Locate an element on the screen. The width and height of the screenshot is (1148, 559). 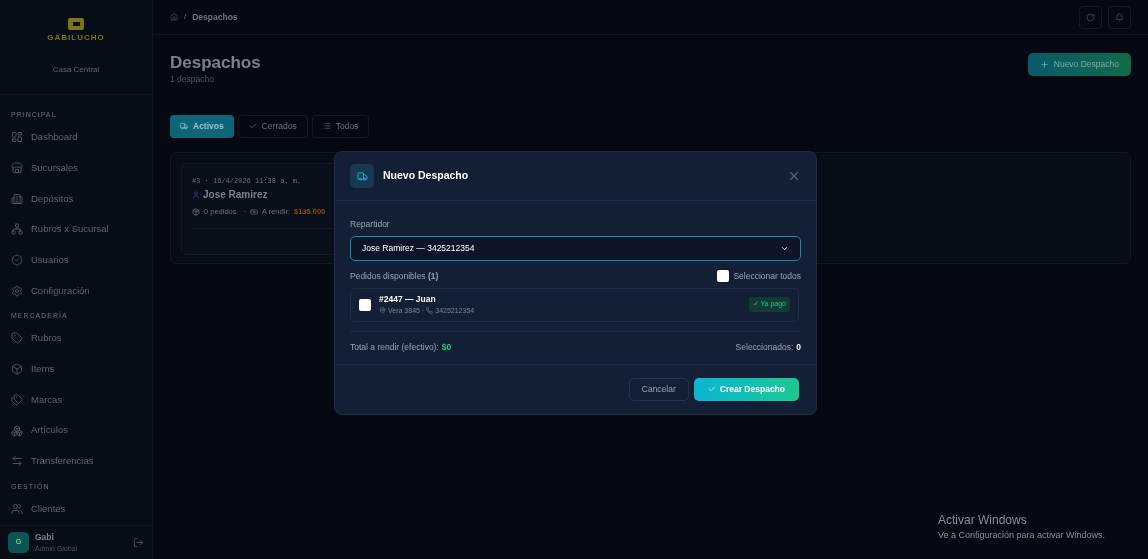
refresh-button is located at coordinates (1090, 17).